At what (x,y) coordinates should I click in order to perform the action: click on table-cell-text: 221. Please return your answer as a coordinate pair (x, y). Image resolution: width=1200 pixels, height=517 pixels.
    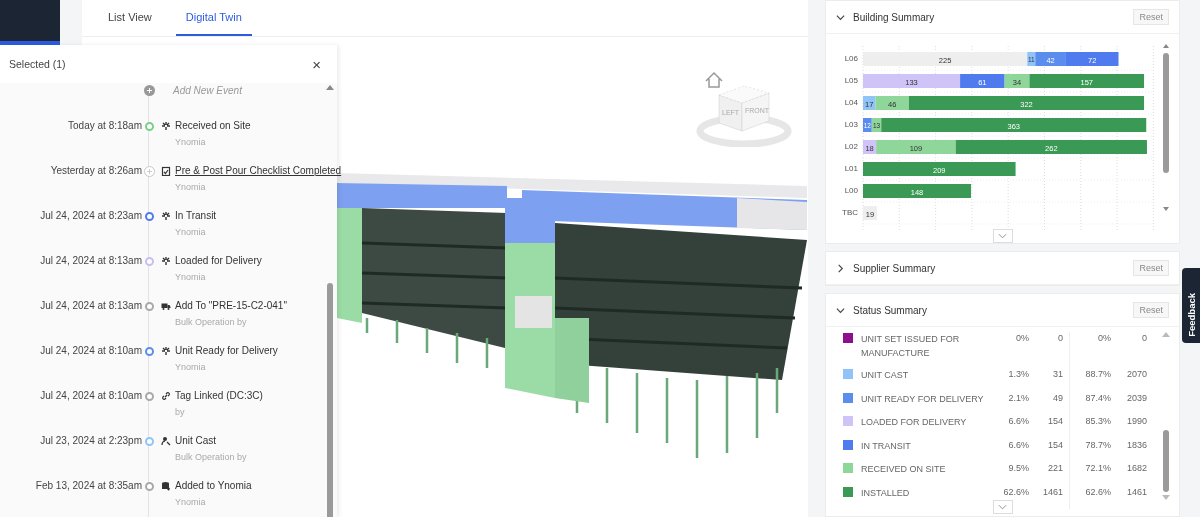
    Looking at the image, I should click on (1054, 468).